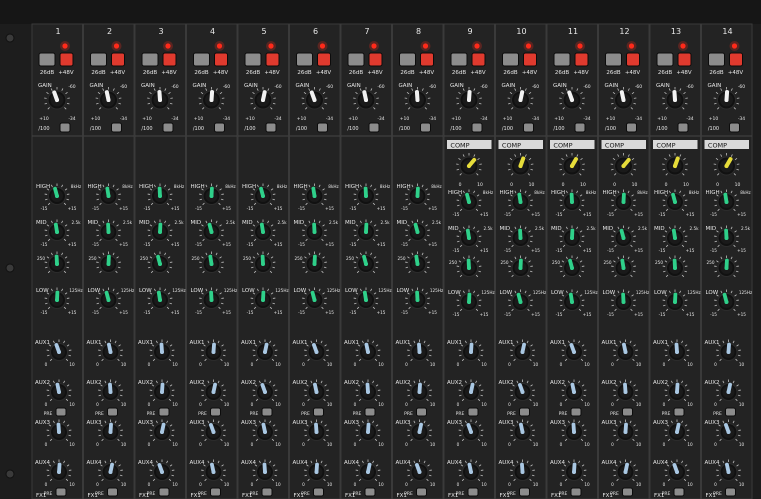 Image resolution: width=761 pixels, height=499 pixels. What do you see at coordinates (458, 444) in the screenshot?
I see `aux-min-label: 0` at bounding box center [458, 444].